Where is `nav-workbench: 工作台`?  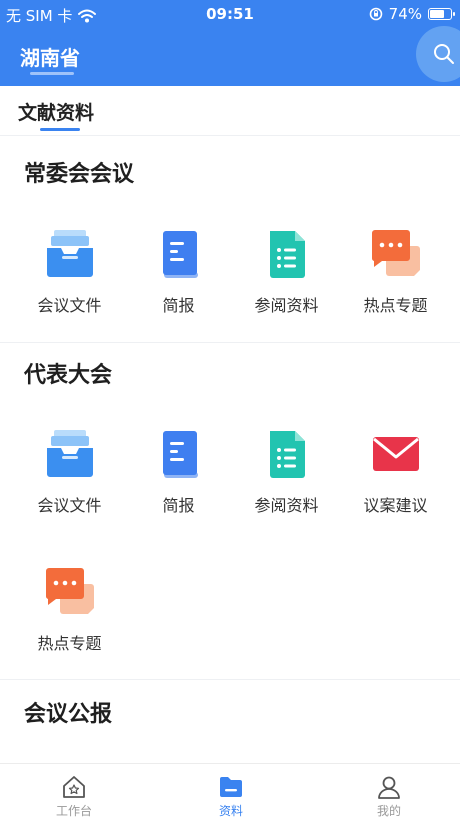
nav-workbench: 工作台 is located at coordinates (74, 796).